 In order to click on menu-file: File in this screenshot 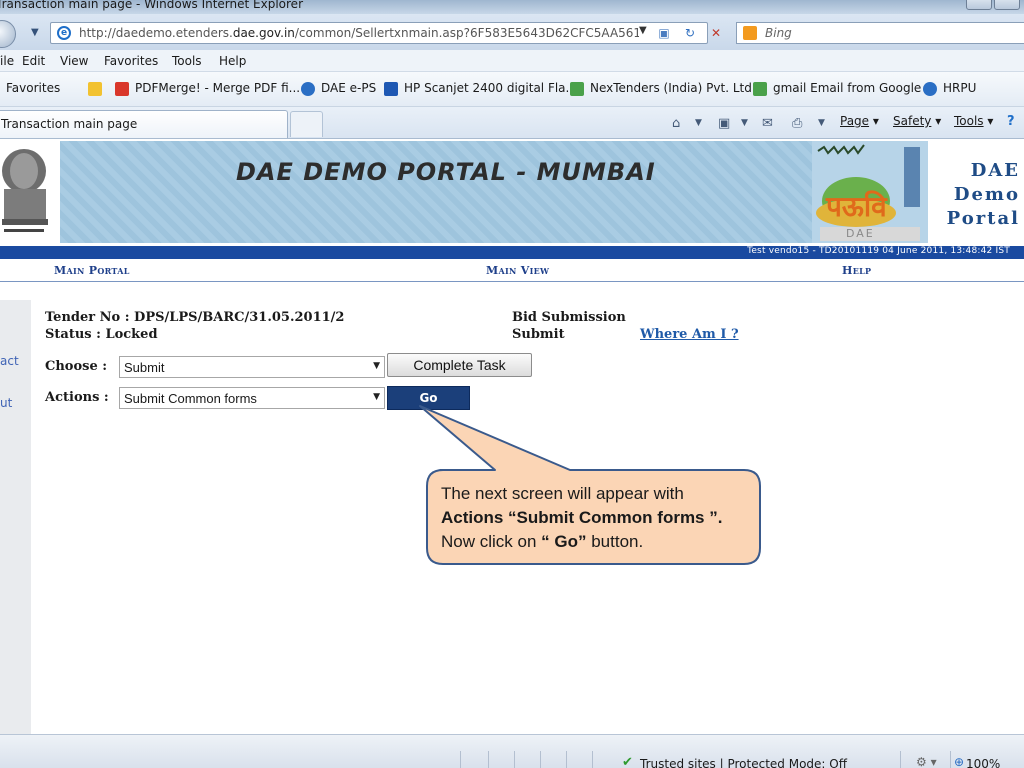, I will do `click(7, 61)`.